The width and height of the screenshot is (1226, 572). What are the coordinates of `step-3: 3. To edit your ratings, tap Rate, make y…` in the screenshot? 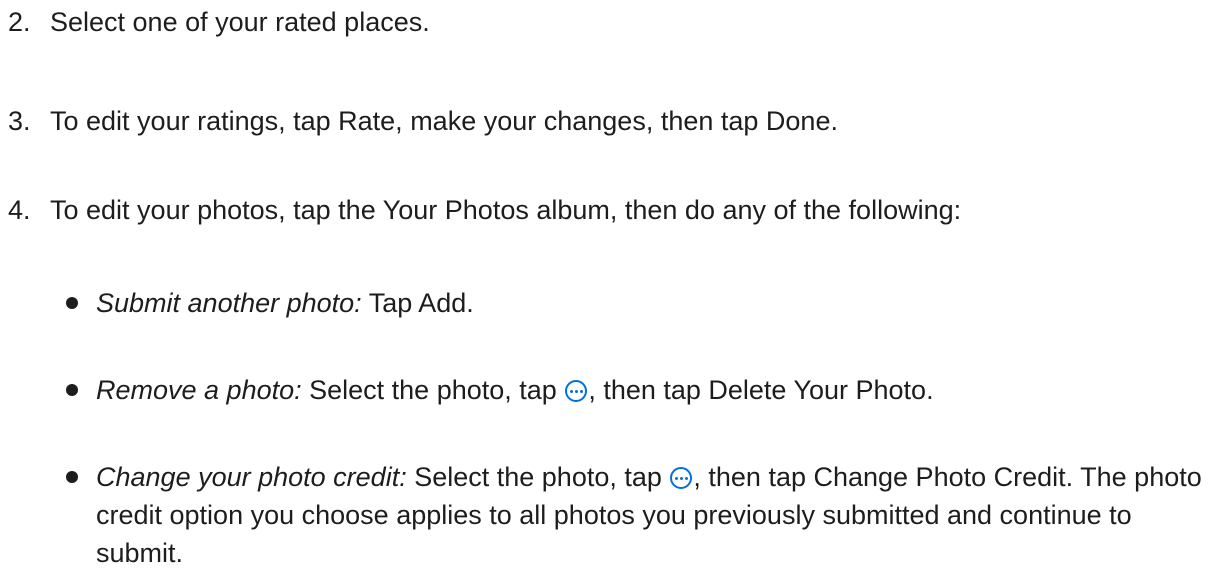 It's located at (419, 121).